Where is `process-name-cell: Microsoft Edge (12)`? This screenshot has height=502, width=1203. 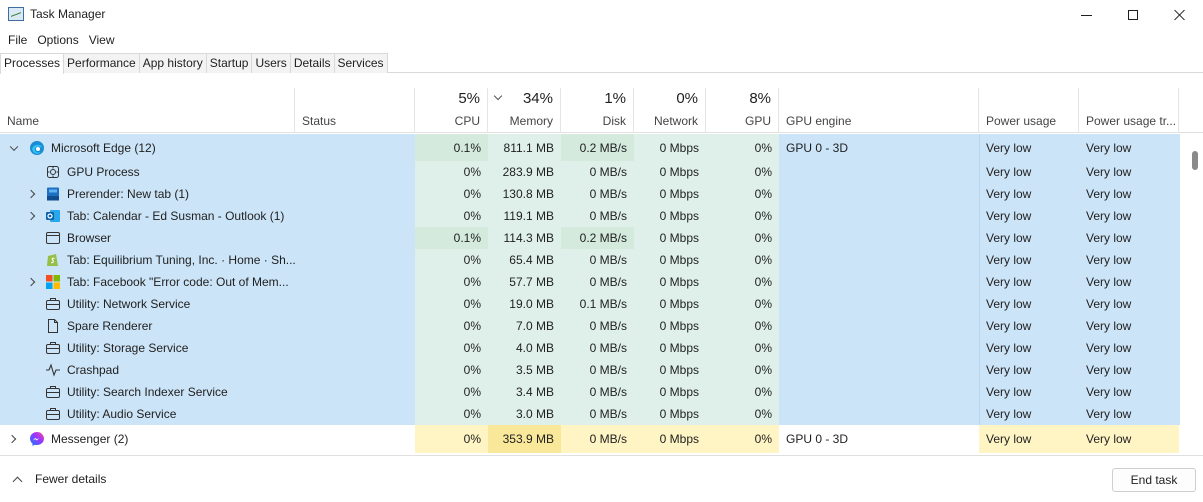 process-name-cell: Microsoft Edge (12) is located at coordinates (207, 147).